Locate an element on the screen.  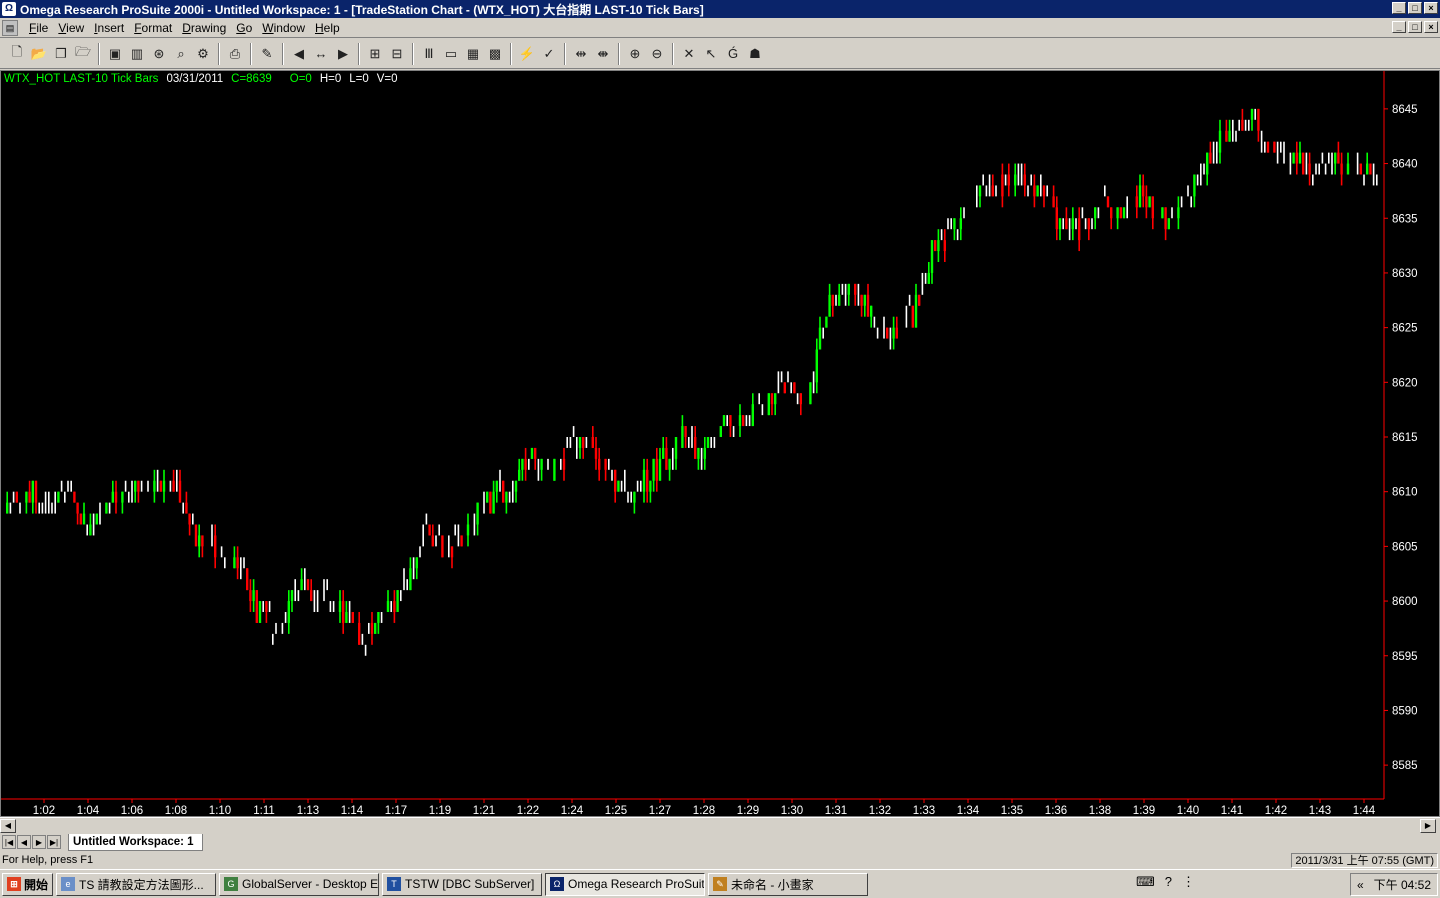
time-tick-label: 1:34 is located at coordinates (968, 810).